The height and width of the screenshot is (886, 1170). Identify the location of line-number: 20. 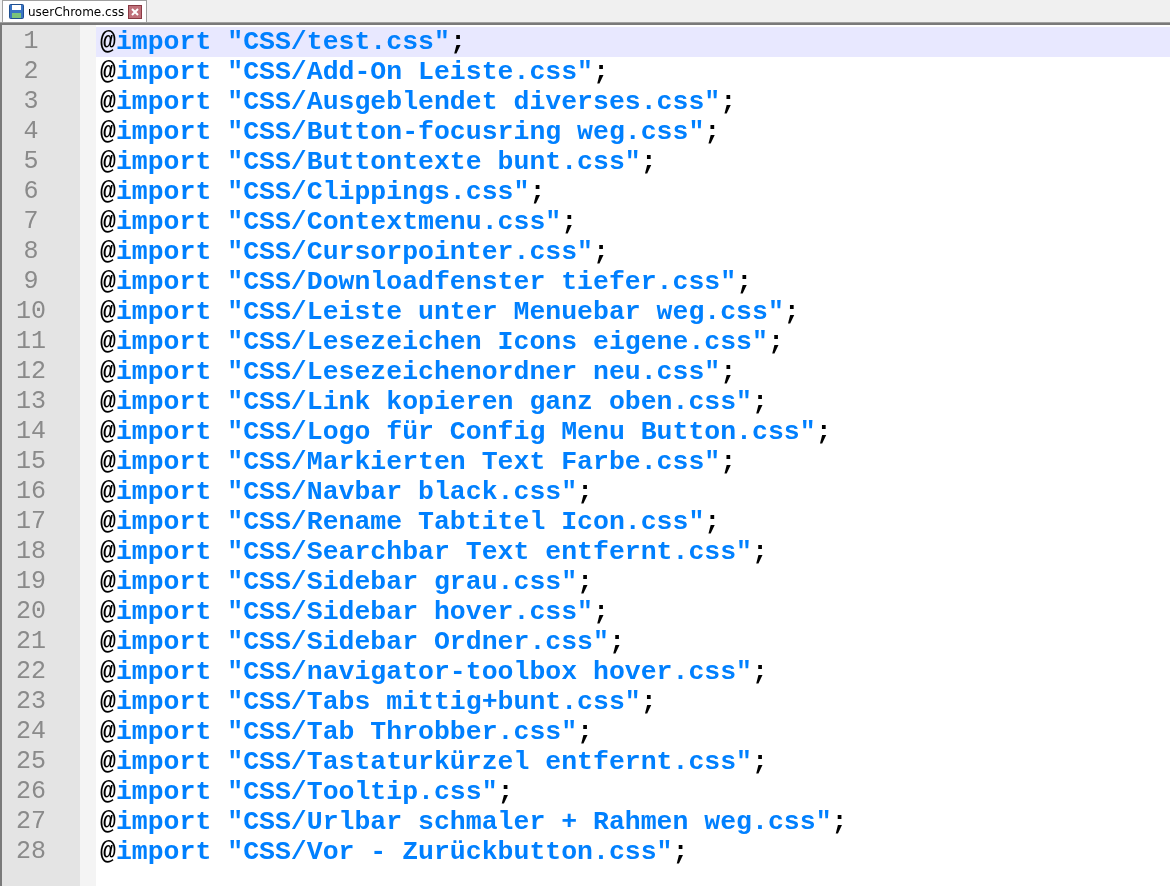
(31, 612).